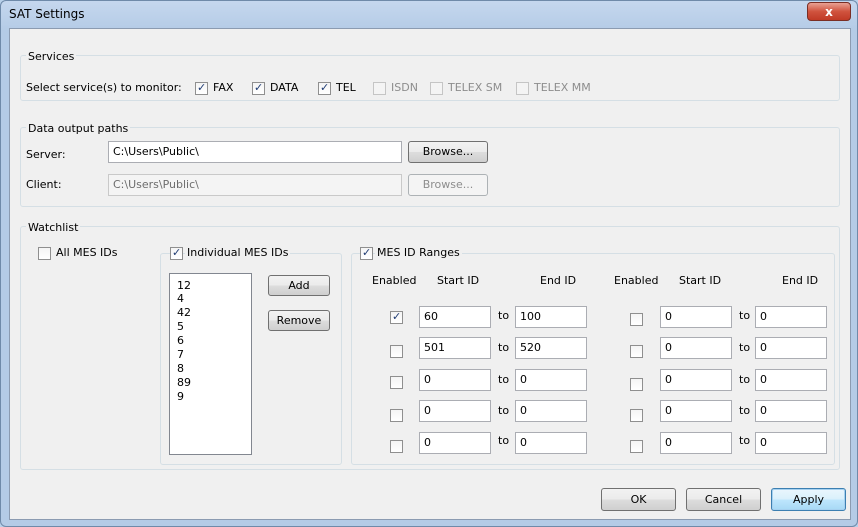 This screenshot has height=527, width=858. I want to click on fax-checkbox: ✓, so click(201, 88).